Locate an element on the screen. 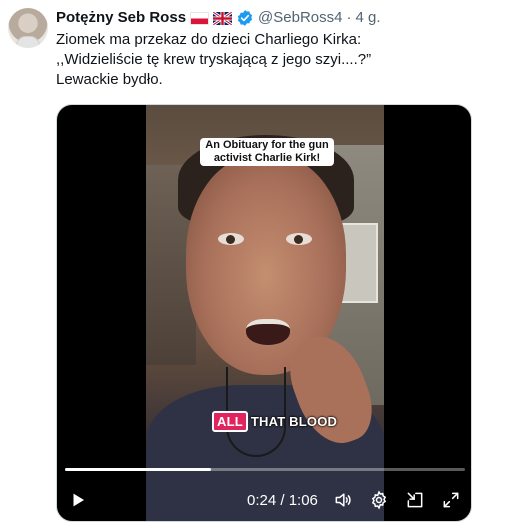  verified-badge-icon is located at coordinates (245, 18).